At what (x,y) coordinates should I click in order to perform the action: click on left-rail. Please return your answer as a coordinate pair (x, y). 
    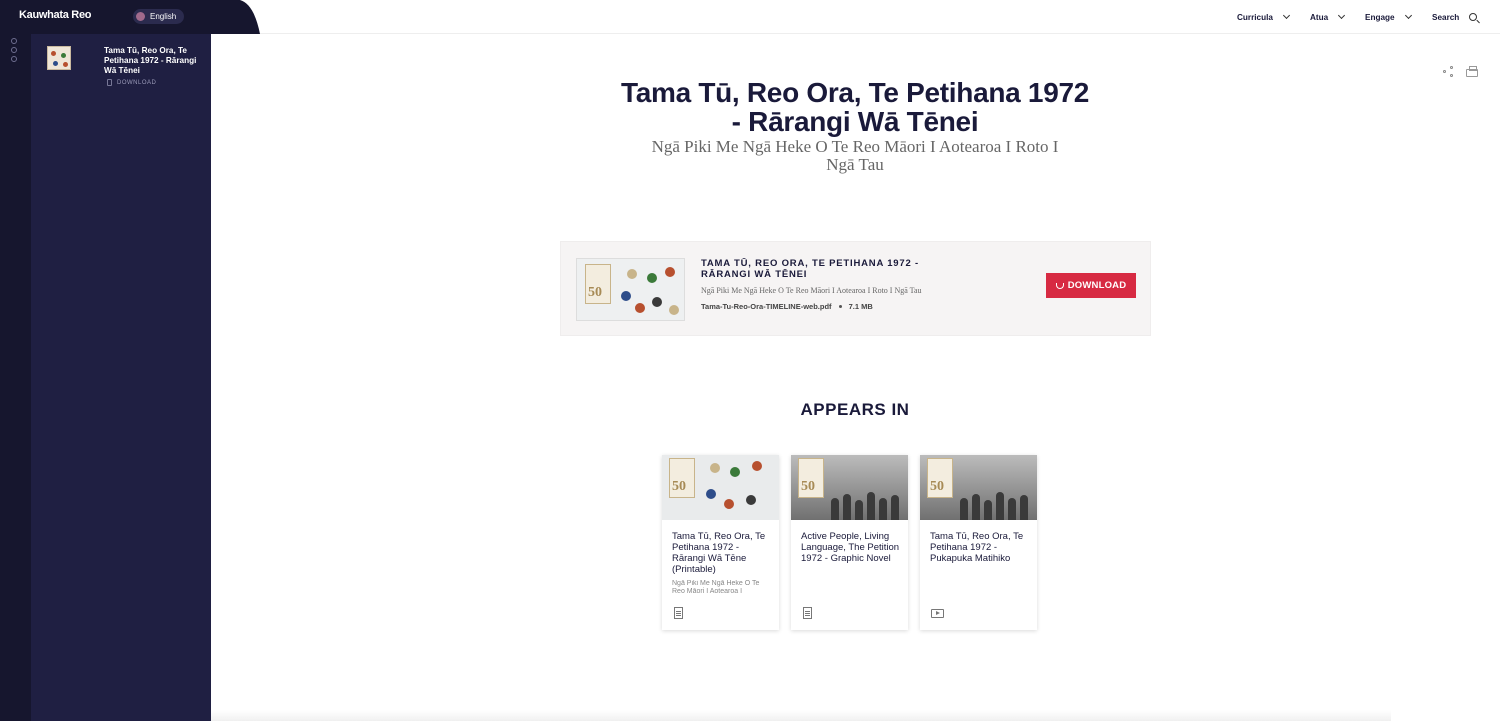
    Looking at the image, I should click on (15, 377).